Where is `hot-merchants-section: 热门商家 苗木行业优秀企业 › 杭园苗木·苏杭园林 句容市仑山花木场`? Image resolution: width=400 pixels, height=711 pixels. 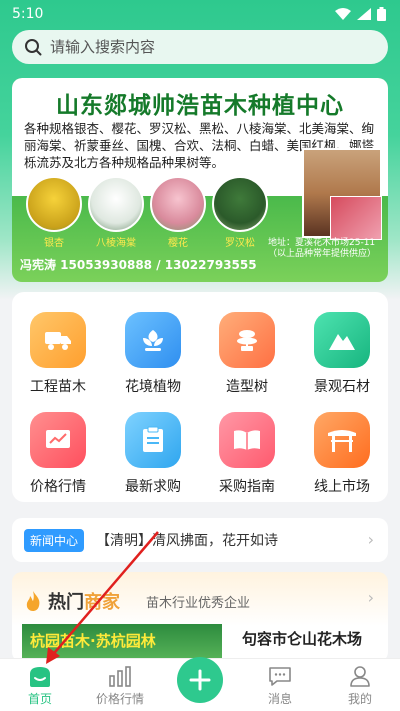
hot-merchants-section: 热门商家 苗木行业优秀企业 › 杭园苗木·苏杭园林 句容市仑山花木场 is located at coordinates (200, 617).